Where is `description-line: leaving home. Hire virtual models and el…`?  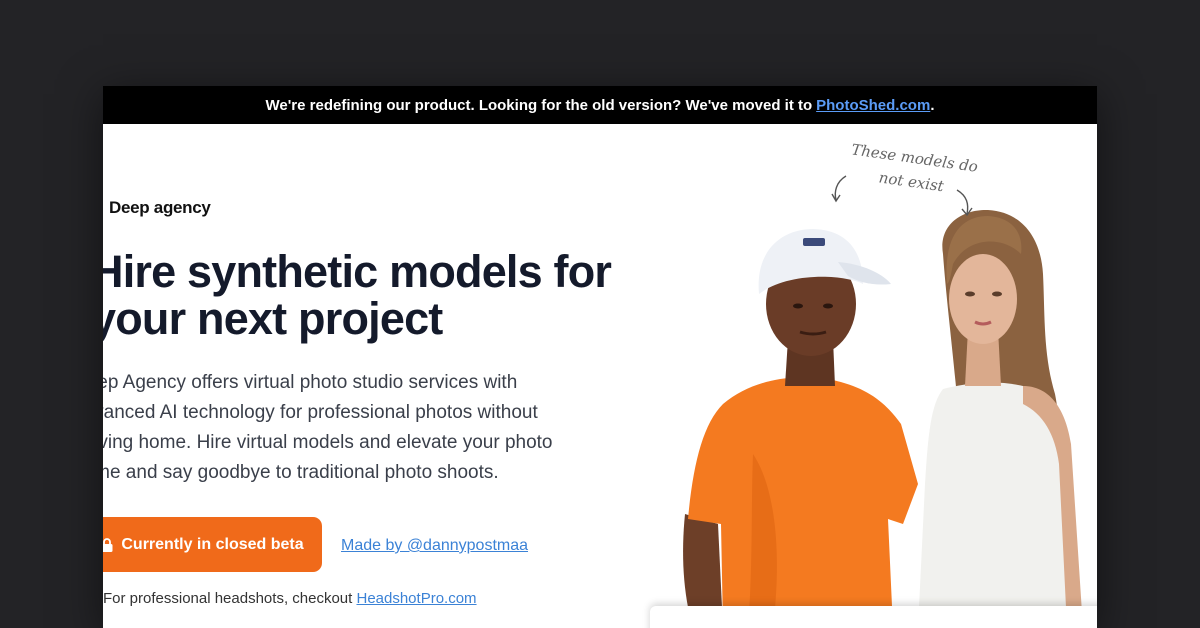
description-line: leaving home. Hire virtual models and el… is located at coordinates (328, 442).